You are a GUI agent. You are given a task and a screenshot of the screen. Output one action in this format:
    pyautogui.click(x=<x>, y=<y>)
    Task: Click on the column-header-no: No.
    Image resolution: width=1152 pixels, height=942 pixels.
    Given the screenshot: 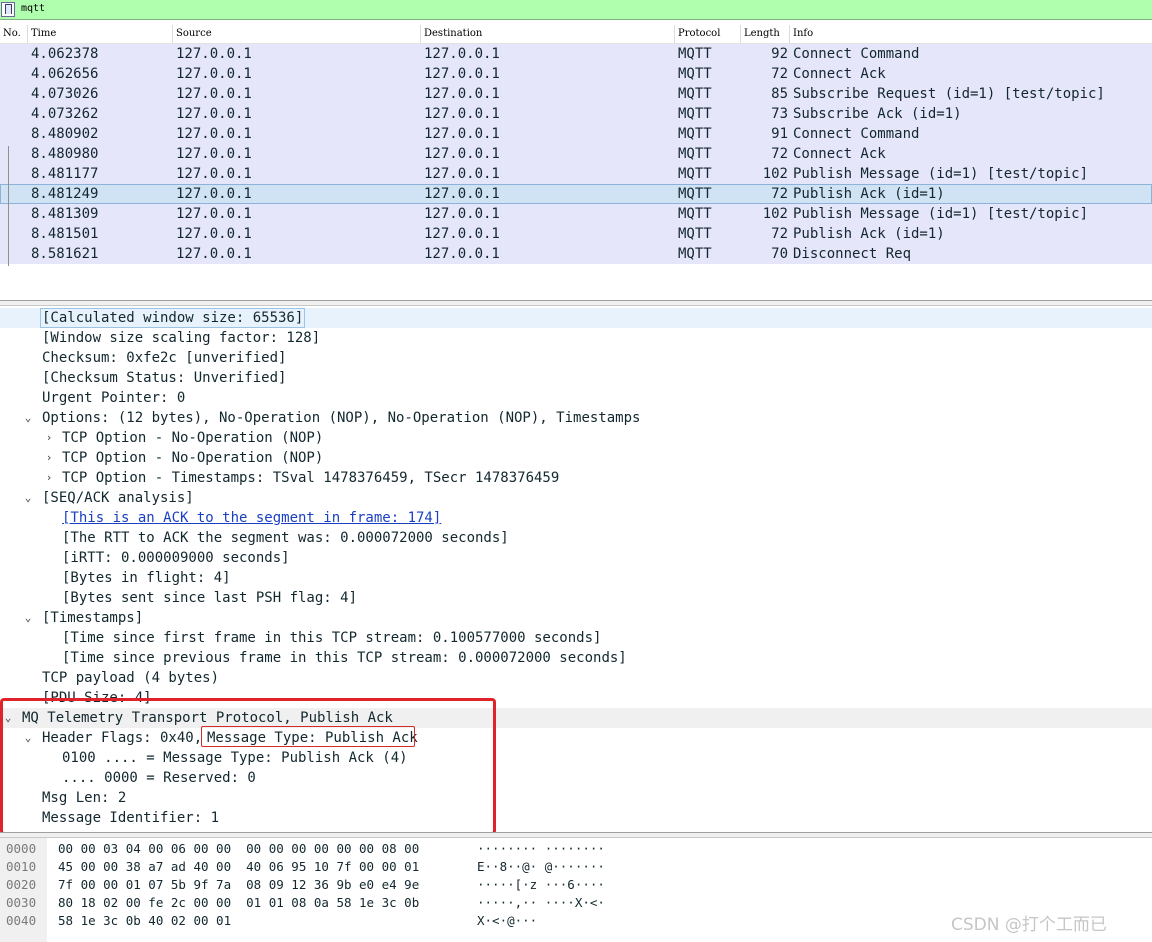 What is the action you would take?
    pyautogui.click(x=14, y=34)
    